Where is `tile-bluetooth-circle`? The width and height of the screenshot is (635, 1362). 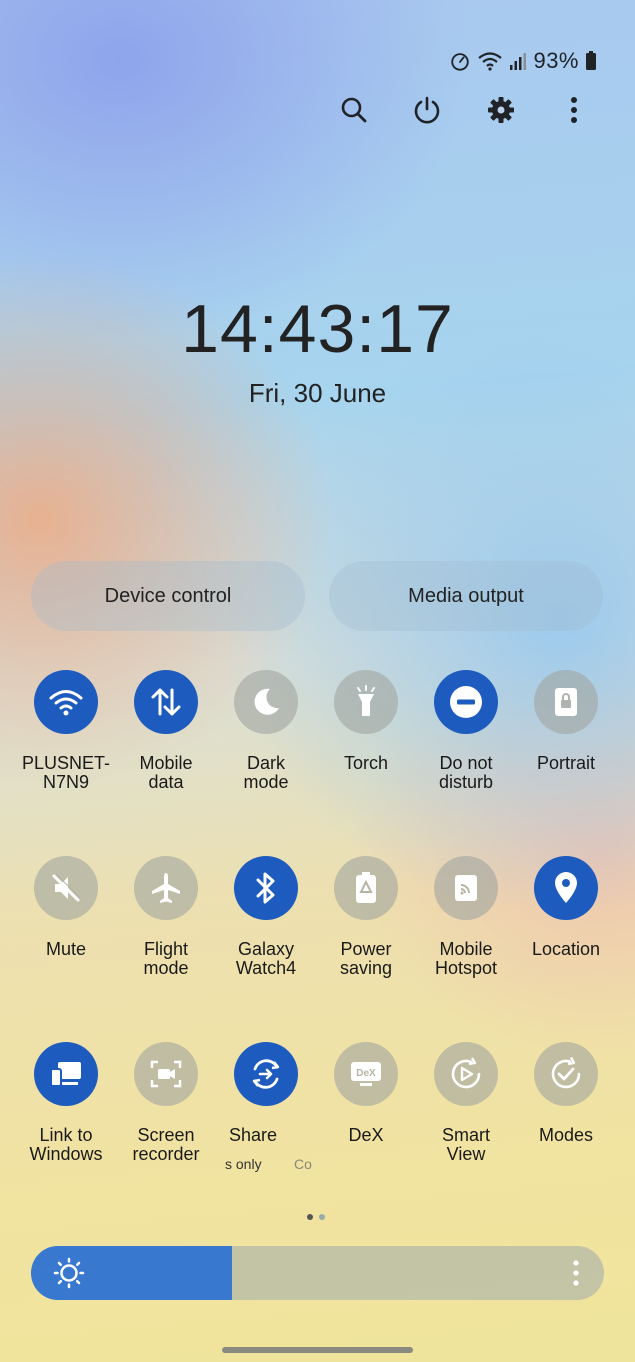 tile-bluetooth-circle is located at coordinates (266, 888).